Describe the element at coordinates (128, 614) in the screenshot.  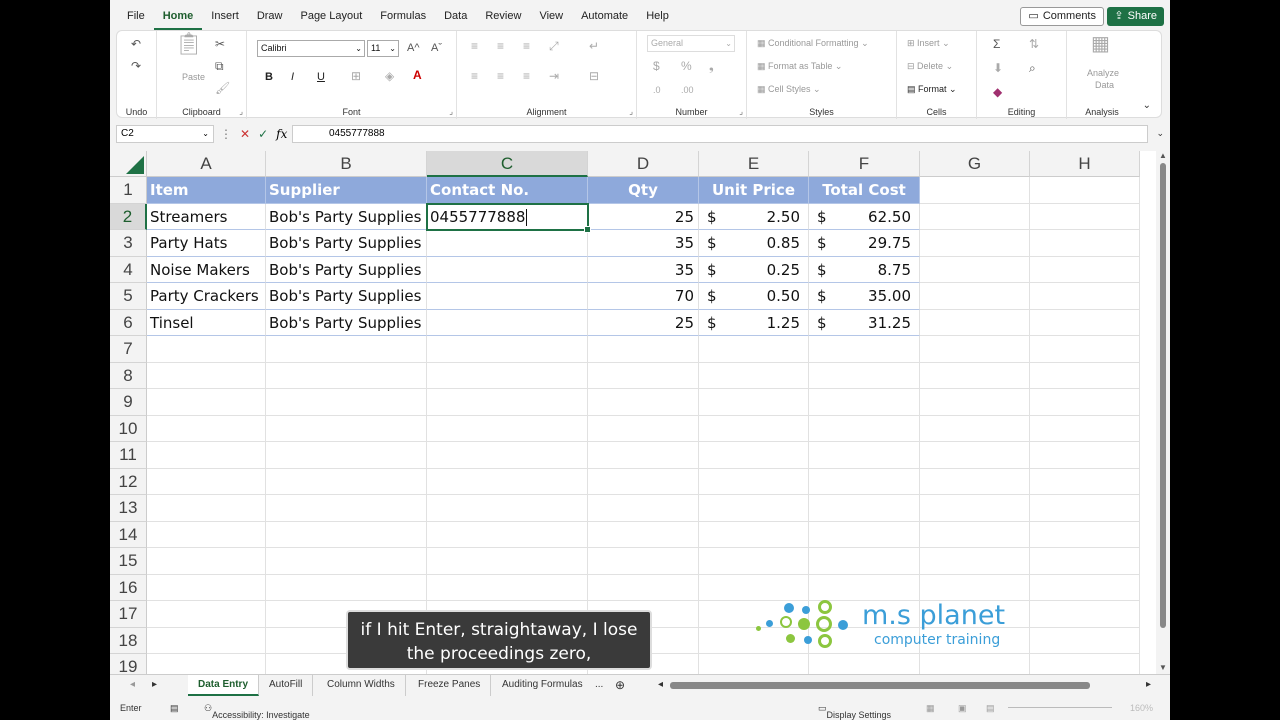
I see `row-header-17: 17` at that location.